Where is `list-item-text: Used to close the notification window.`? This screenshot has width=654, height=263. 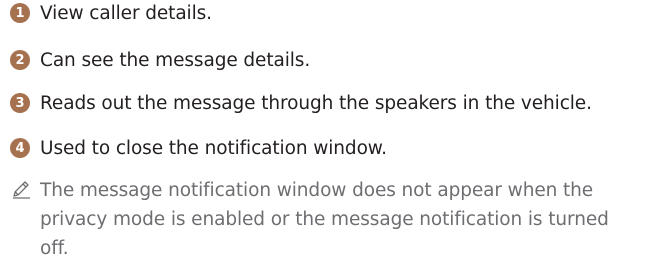 list-item-text: Used to close the notification window. is located at coordinates (213, 148).